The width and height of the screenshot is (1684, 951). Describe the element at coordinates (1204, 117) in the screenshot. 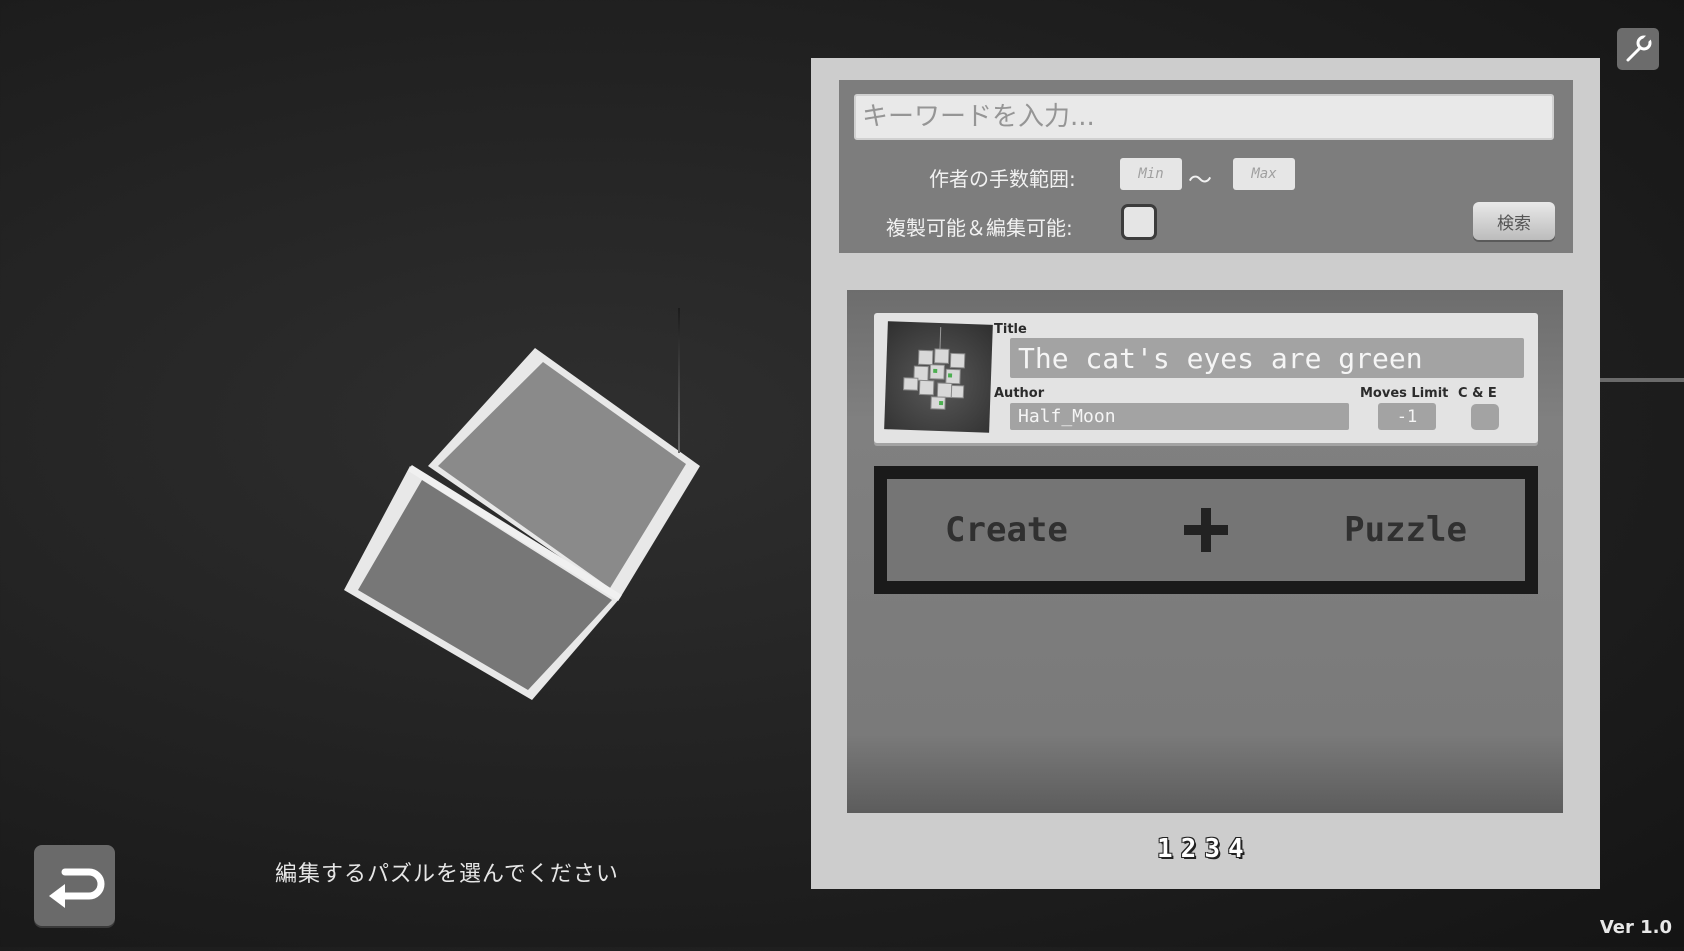

I see `keyword-input` at that location.